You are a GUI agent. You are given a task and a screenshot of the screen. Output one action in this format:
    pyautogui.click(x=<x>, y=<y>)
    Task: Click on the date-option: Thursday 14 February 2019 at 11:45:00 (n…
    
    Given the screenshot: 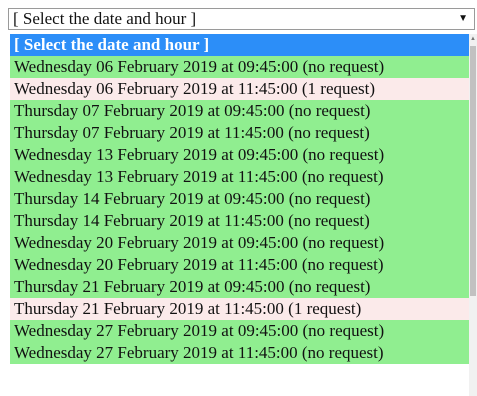 What is the action you would take?
    pyautogui.click(x=239, y=221)
    